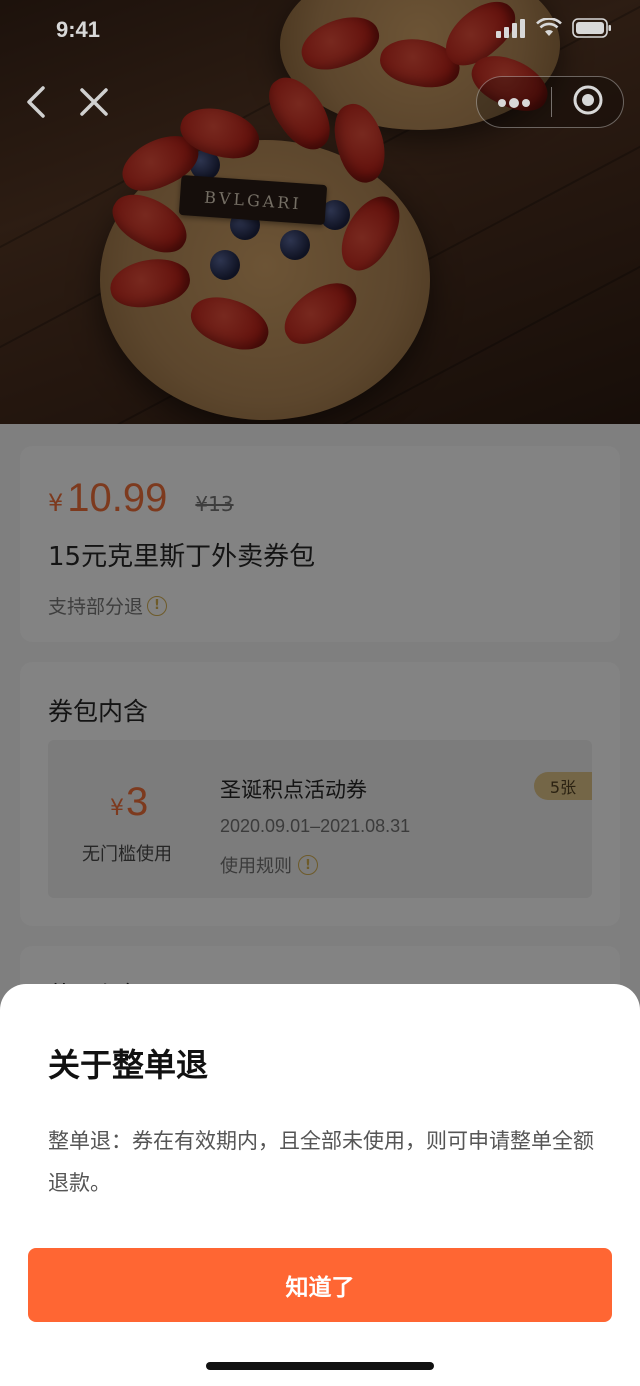 This screenshot has width=640, height=1386. I want to click on close-icon, so click(94, 104).